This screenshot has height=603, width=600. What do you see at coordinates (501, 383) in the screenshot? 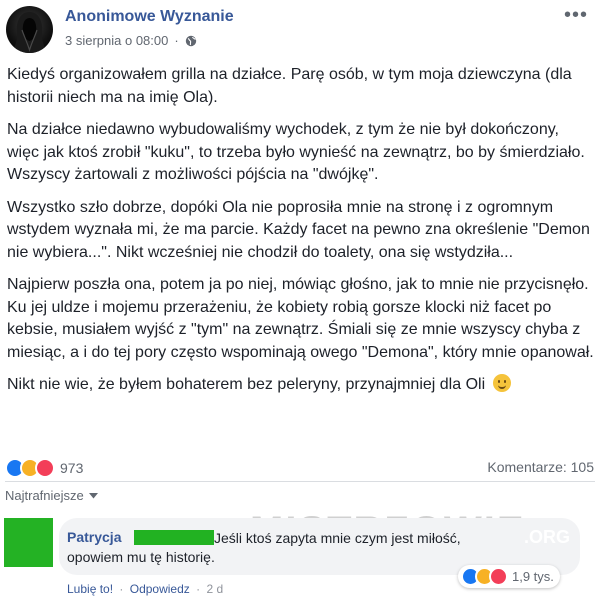
I see `smile-emoji-icon` at bounding box center [501, 383].